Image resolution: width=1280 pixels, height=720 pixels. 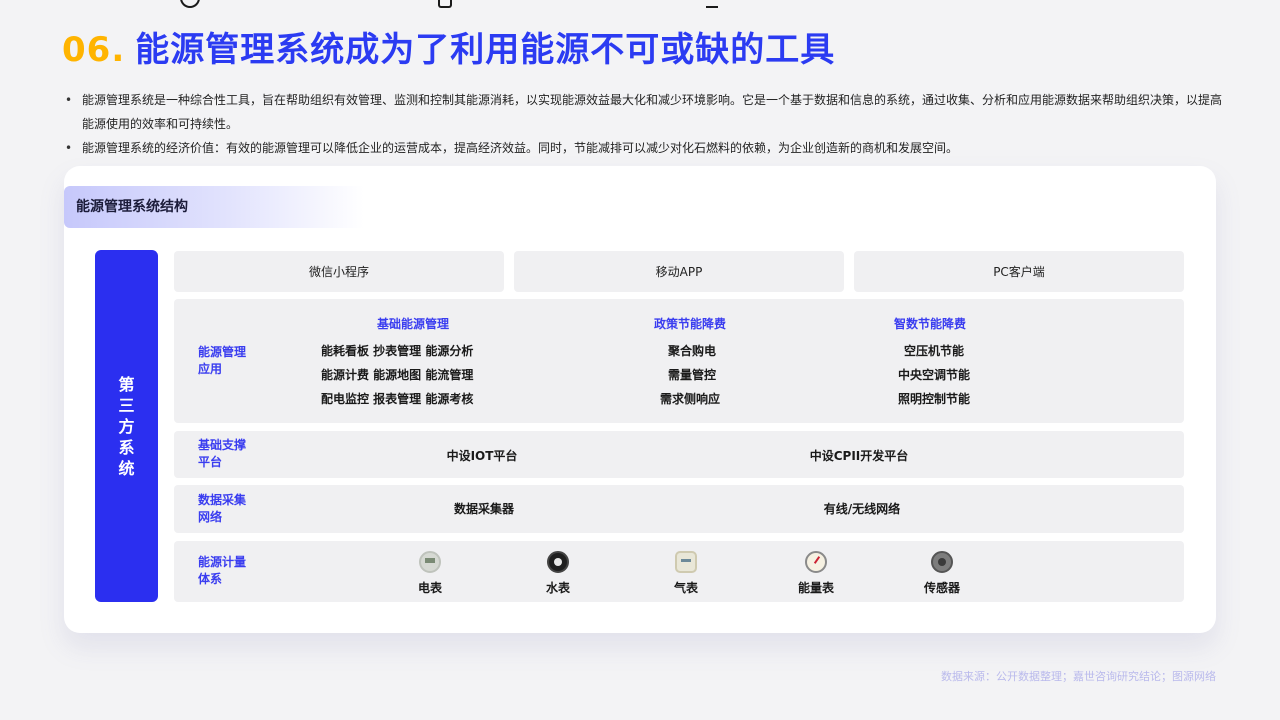 What do you see at coordinates (429, 588) in the screenshot?
I see `meter-label: 电表` at bounding box center [429, 588].